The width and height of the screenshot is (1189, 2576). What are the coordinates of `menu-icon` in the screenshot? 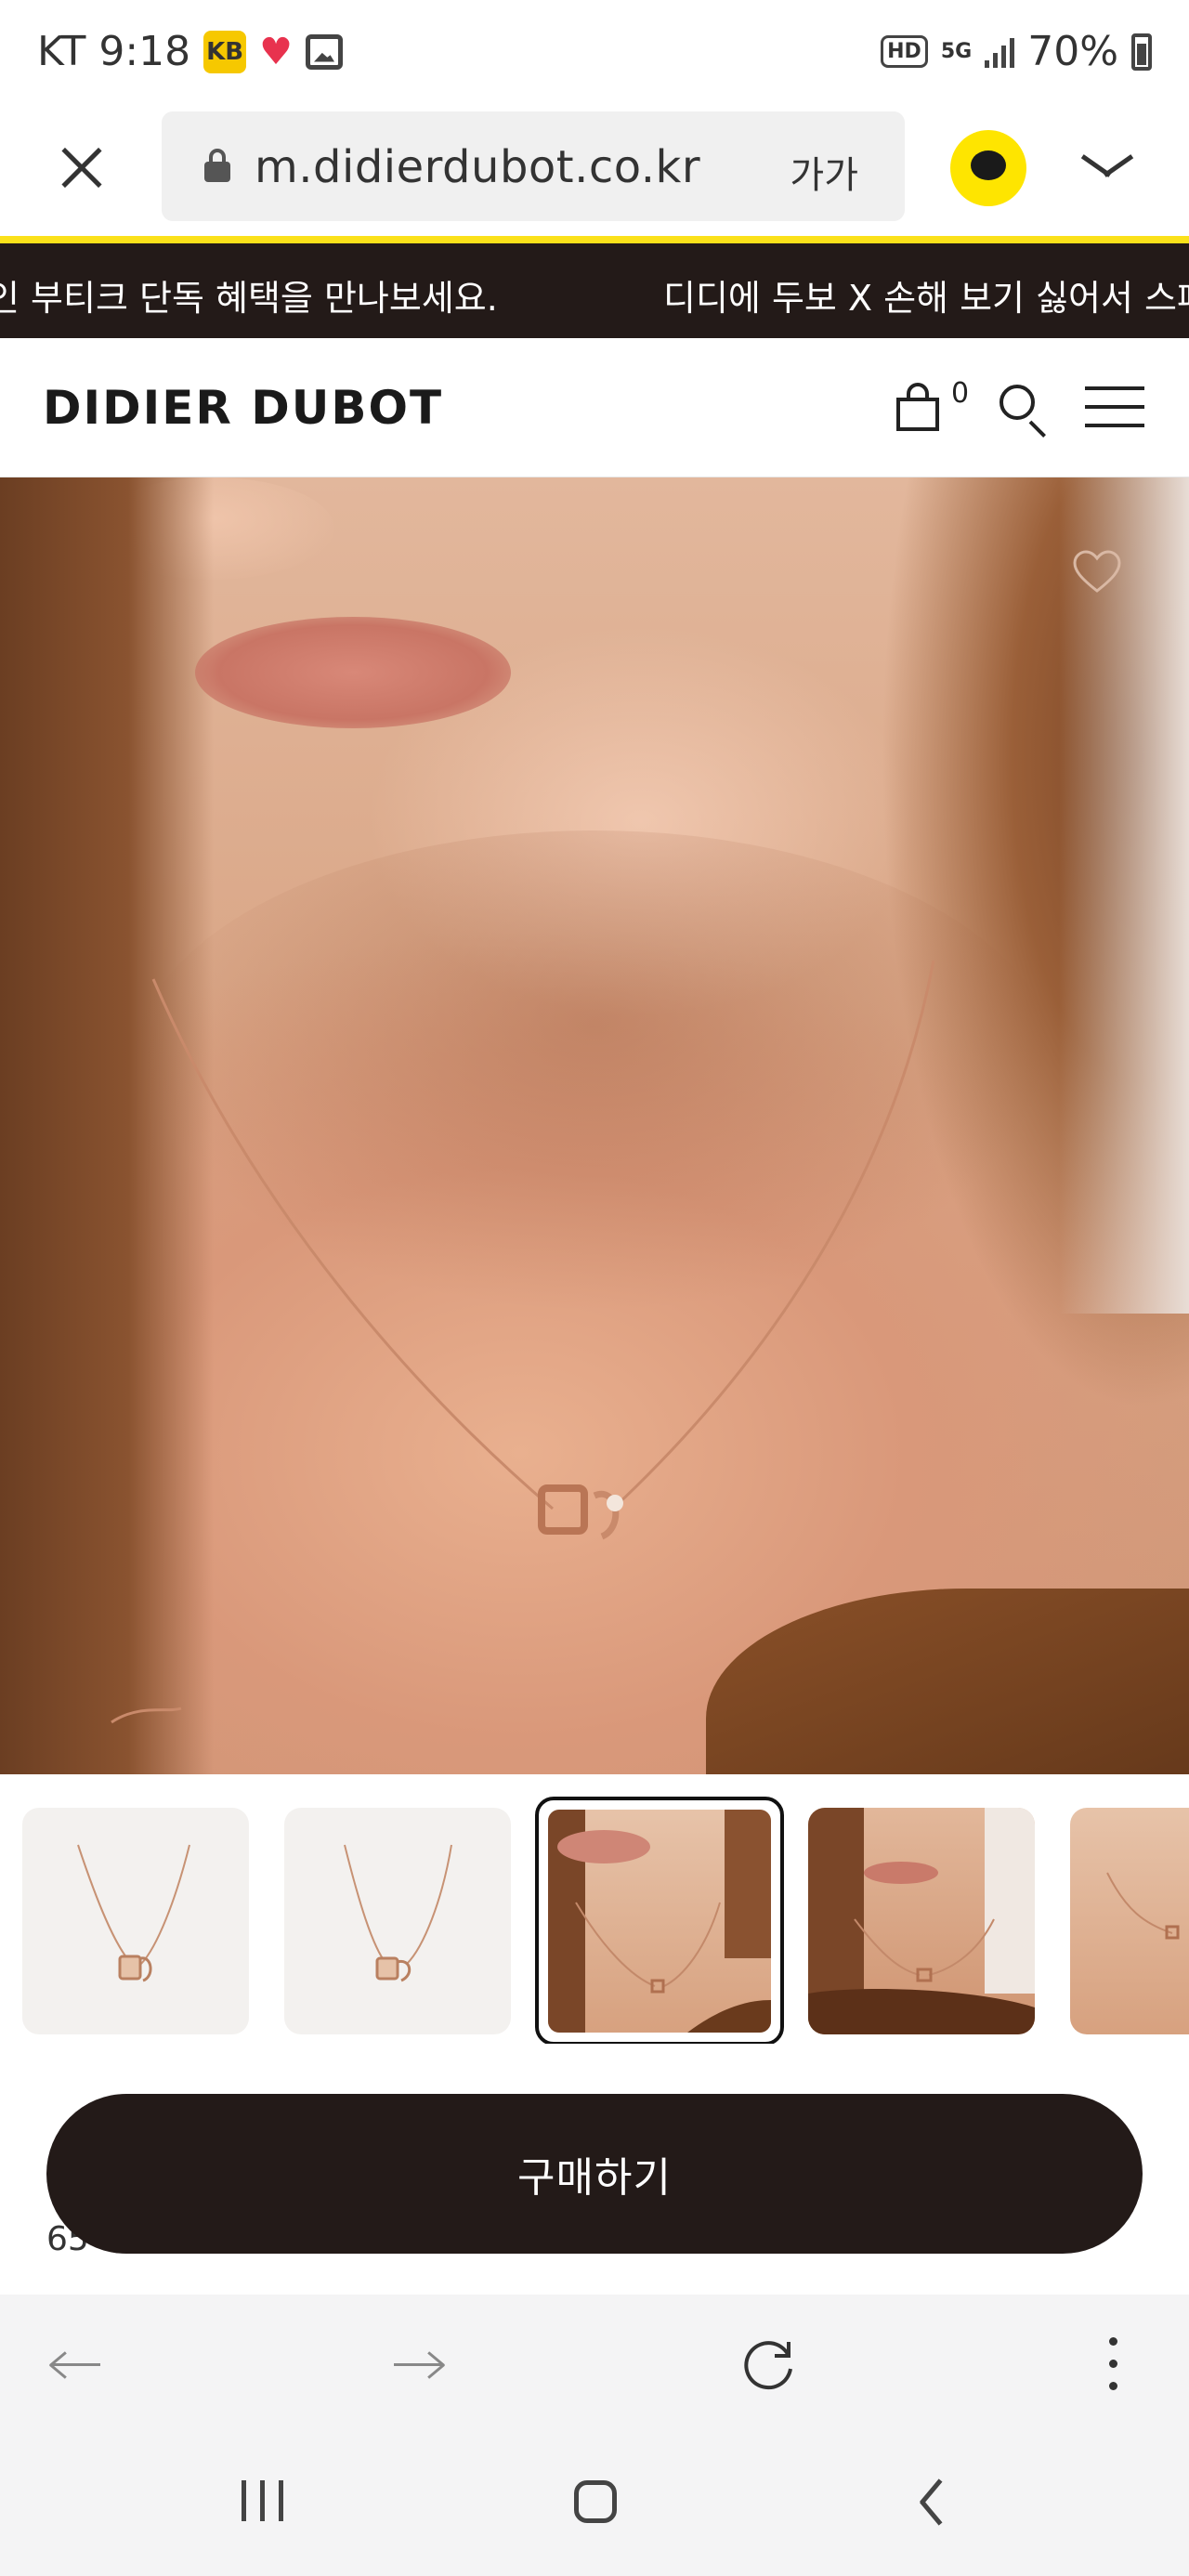 It's located at (1115, 406).